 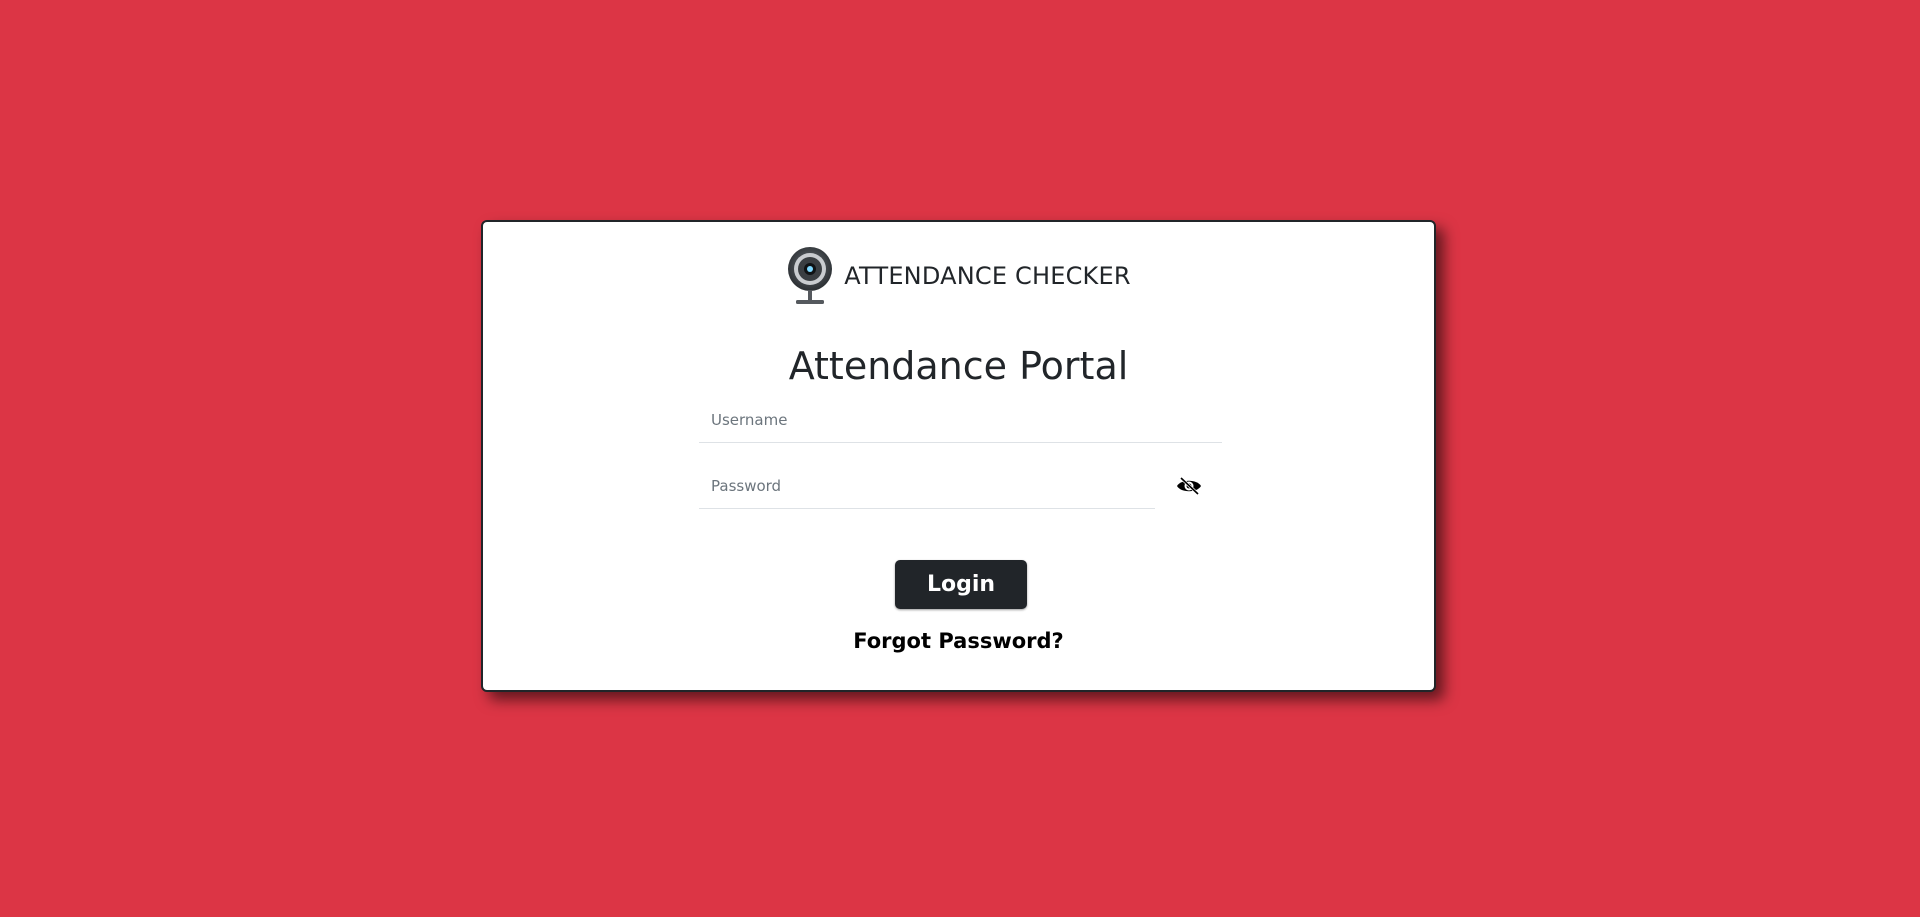 I want to click on brand-header: ATTENDANCE CHECKER, so click(x=958, y=276).